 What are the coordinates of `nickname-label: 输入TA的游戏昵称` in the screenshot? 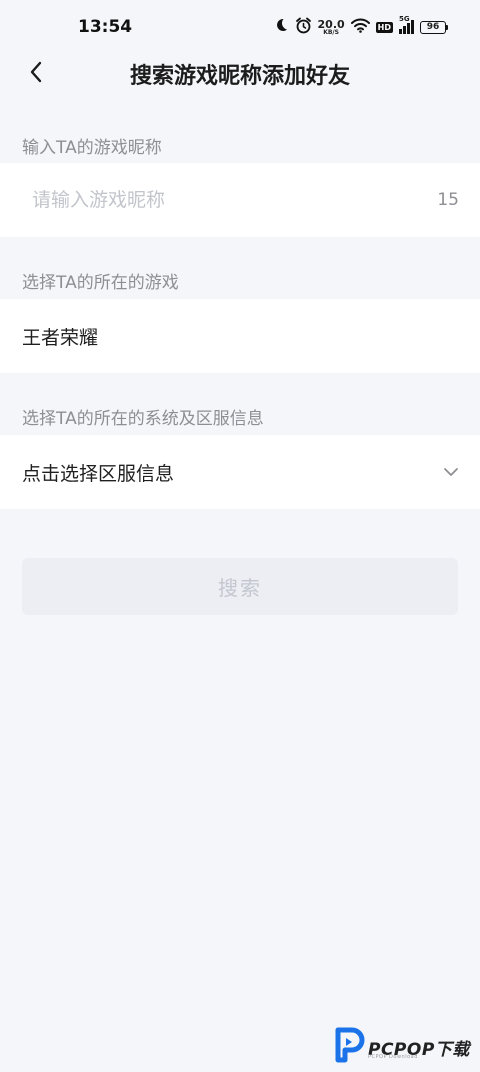 It's located at (92, 148).